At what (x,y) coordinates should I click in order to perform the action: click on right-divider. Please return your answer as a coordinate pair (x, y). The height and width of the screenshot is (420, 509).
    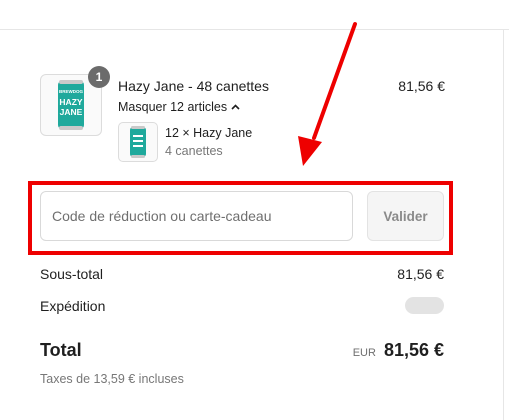
    Looking at the image, I should click on (503, 224).